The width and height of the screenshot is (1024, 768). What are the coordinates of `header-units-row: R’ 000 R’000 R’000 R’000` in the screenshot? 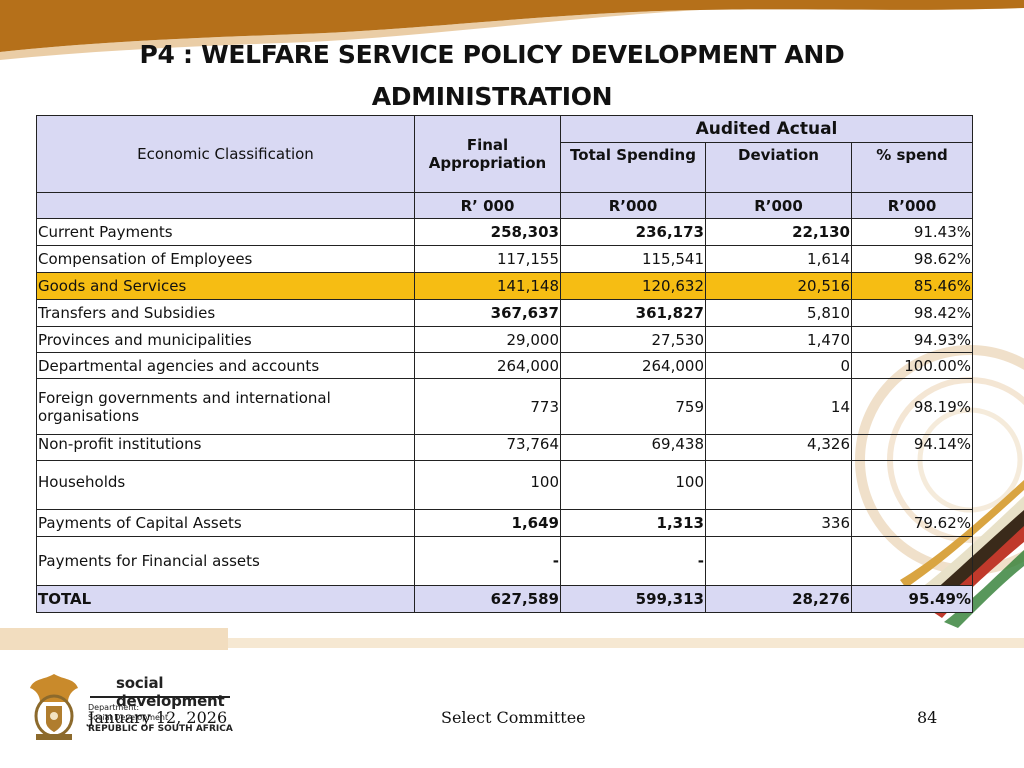 It's located at (505, 205).